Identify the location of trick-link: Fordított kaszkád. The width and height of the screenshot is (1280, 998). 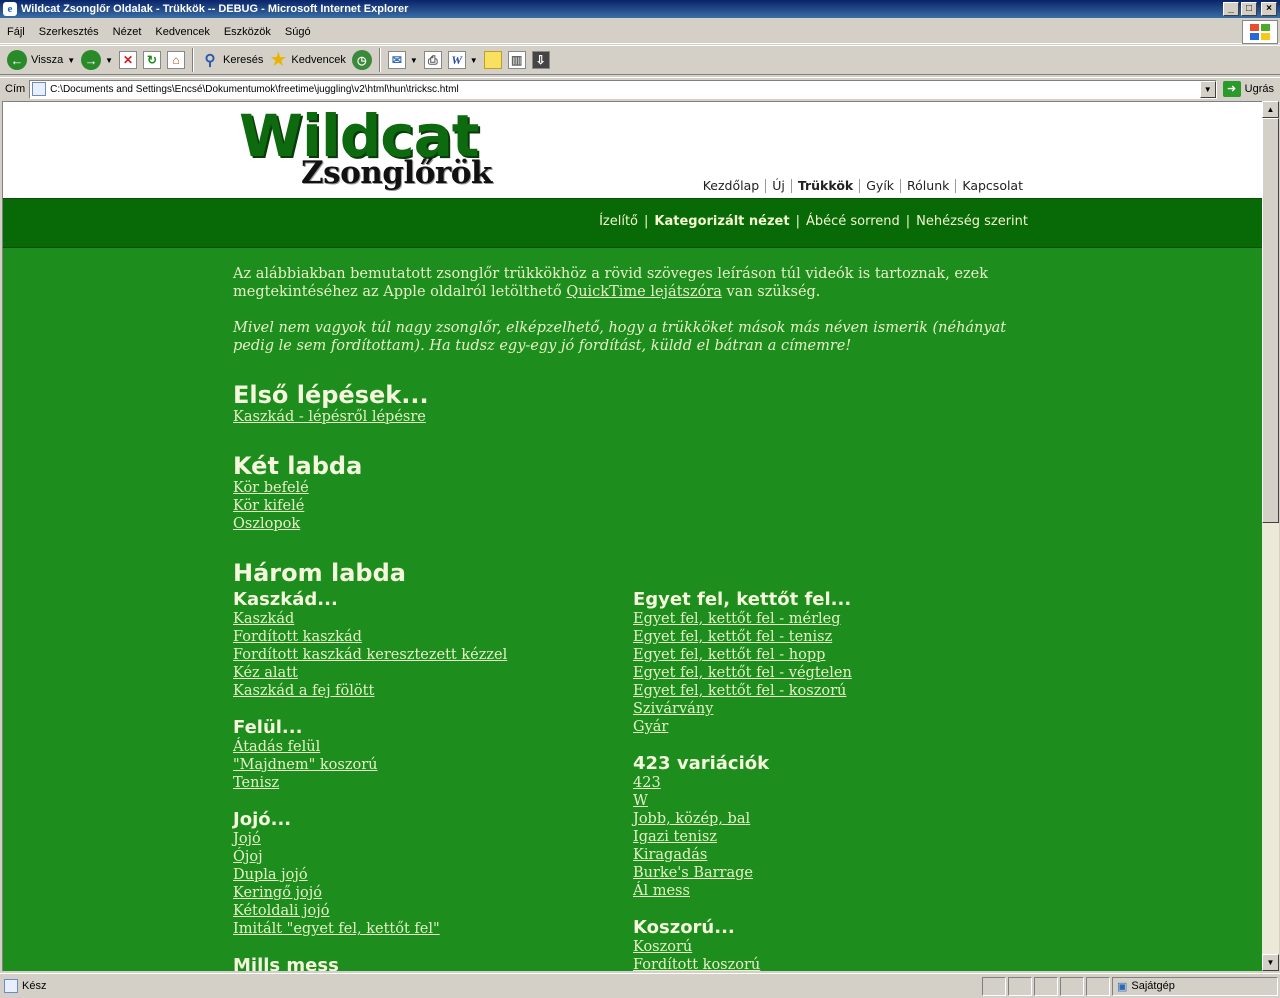
(423, 637).